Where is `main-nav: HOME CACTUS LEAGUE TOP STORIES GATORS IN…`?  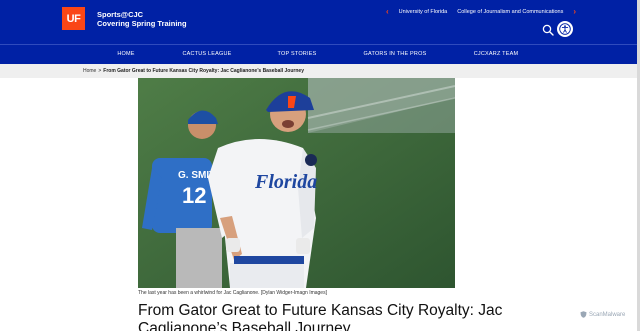
main-nav: HOME CACTUS LEAGUE TOP STORIES GATORS IN… is located at coordinates (320, 54).